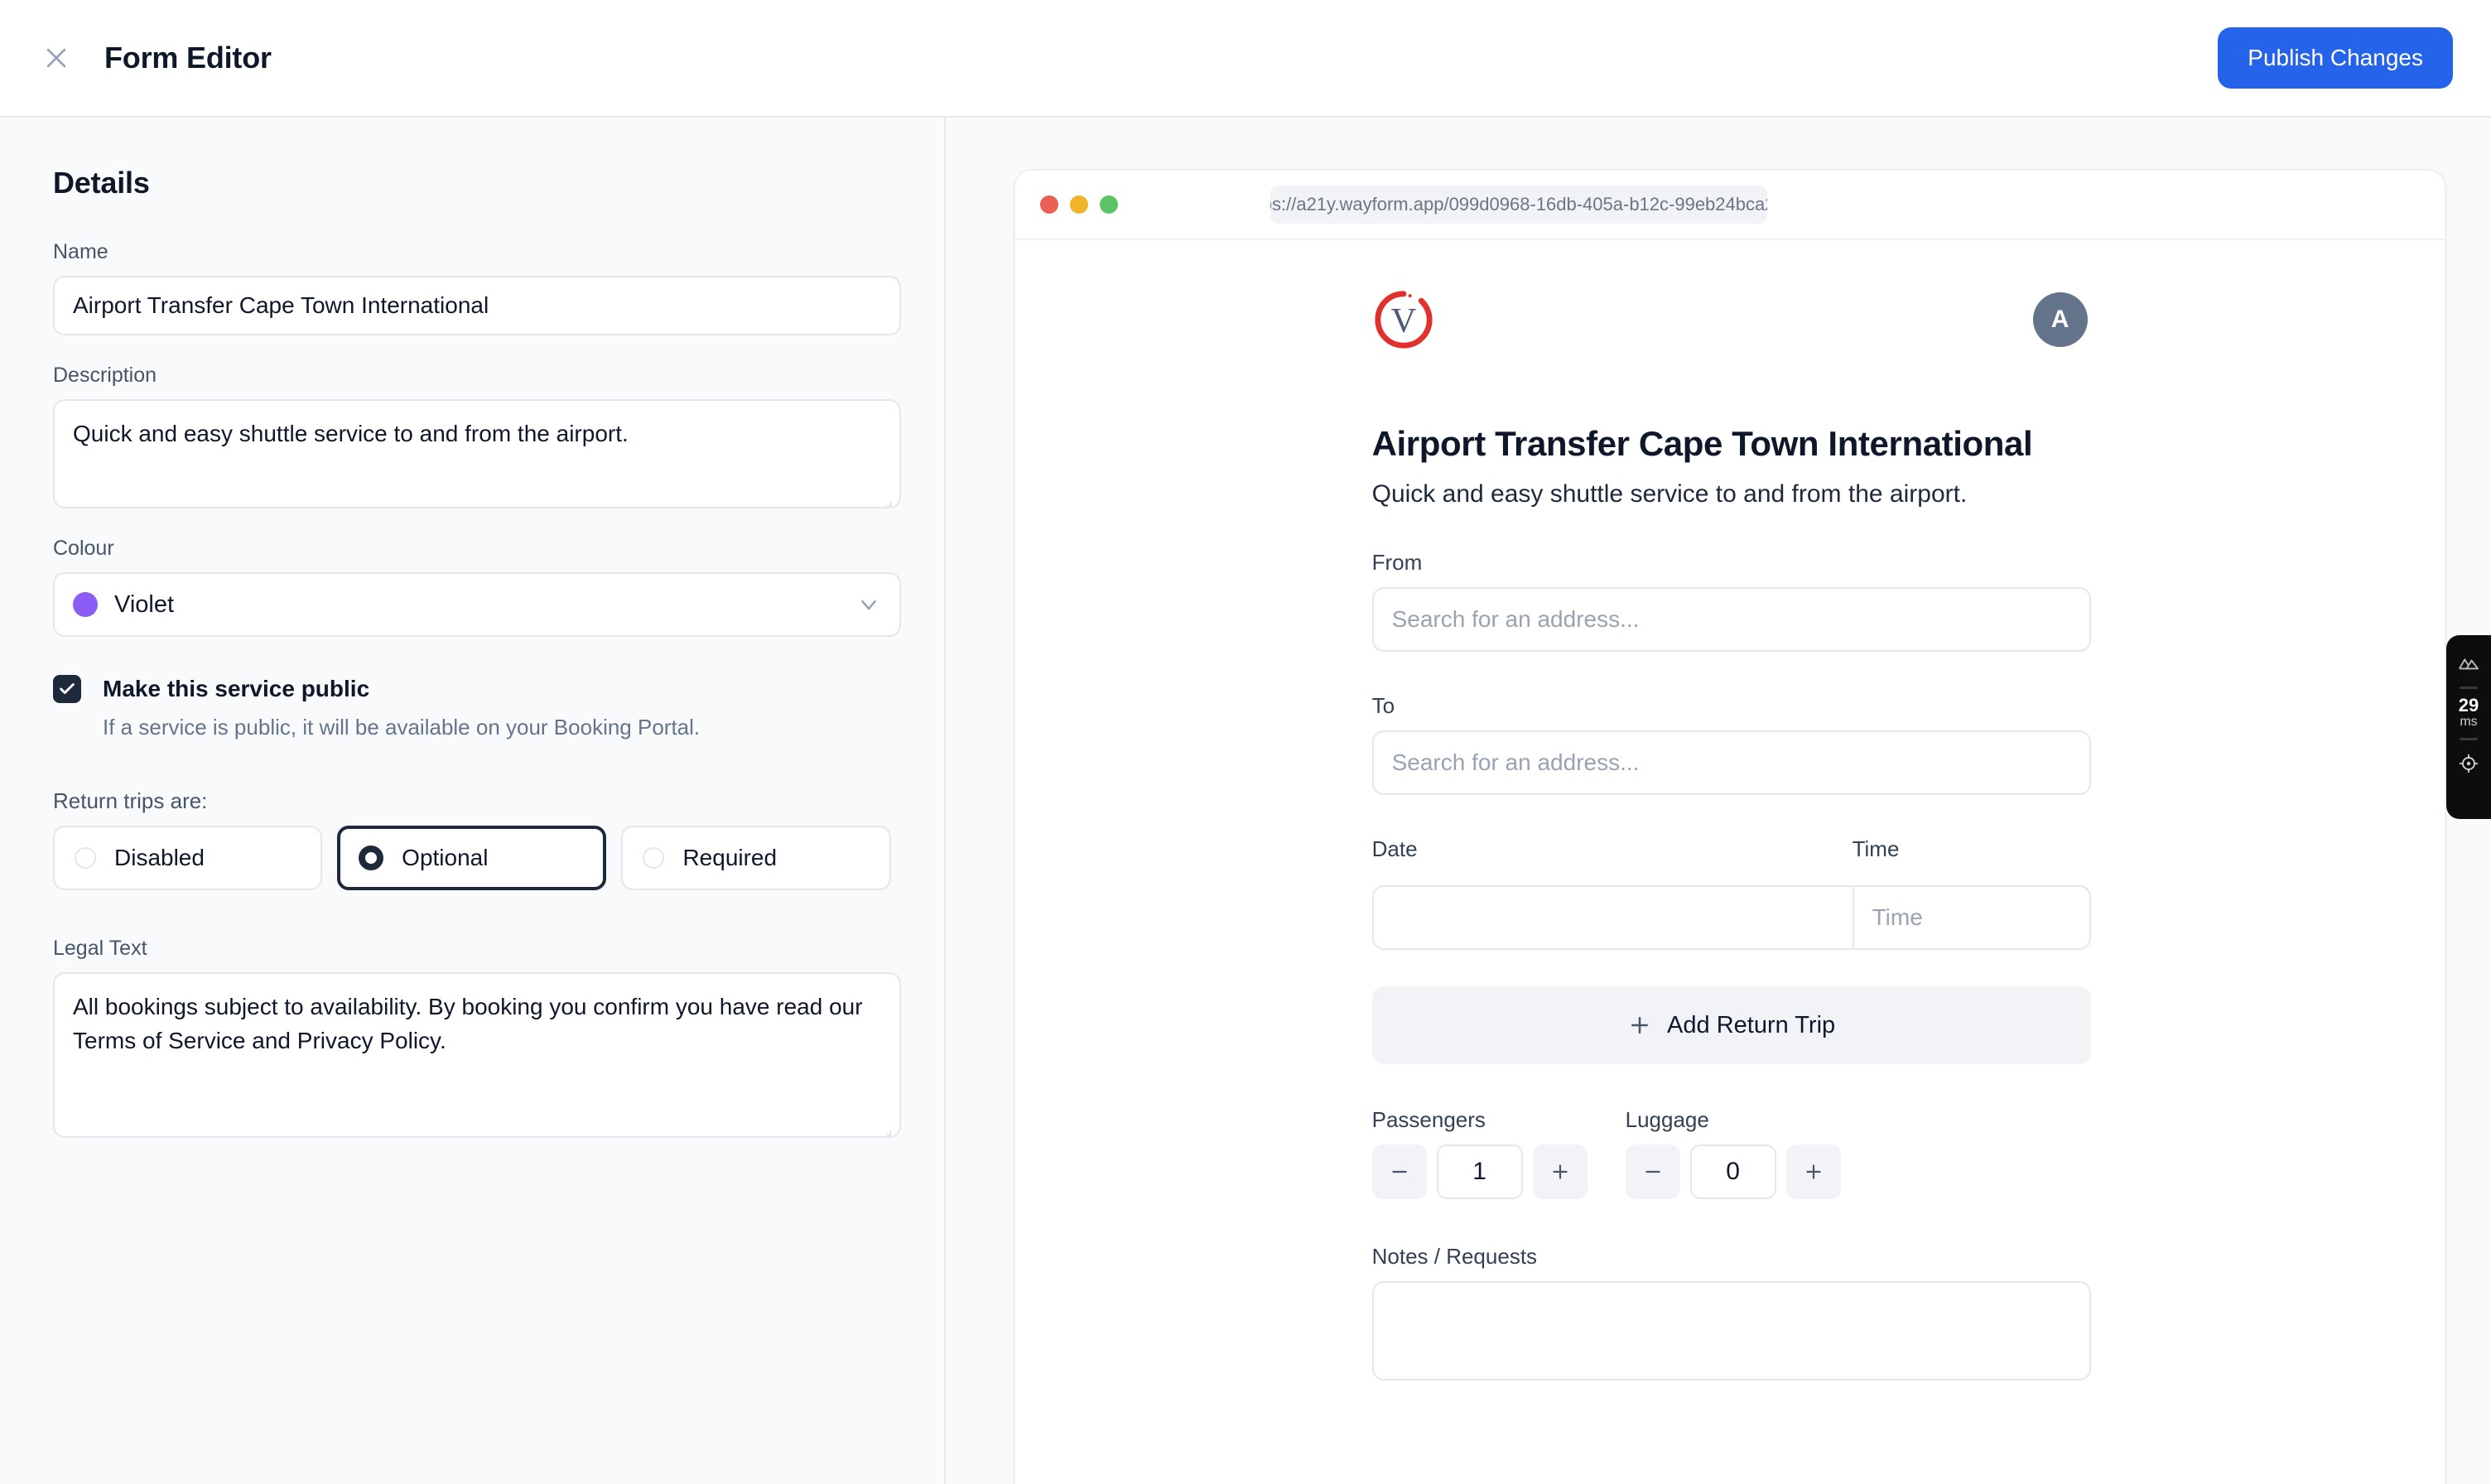  I want to click on date-input, so click(1614, 917).